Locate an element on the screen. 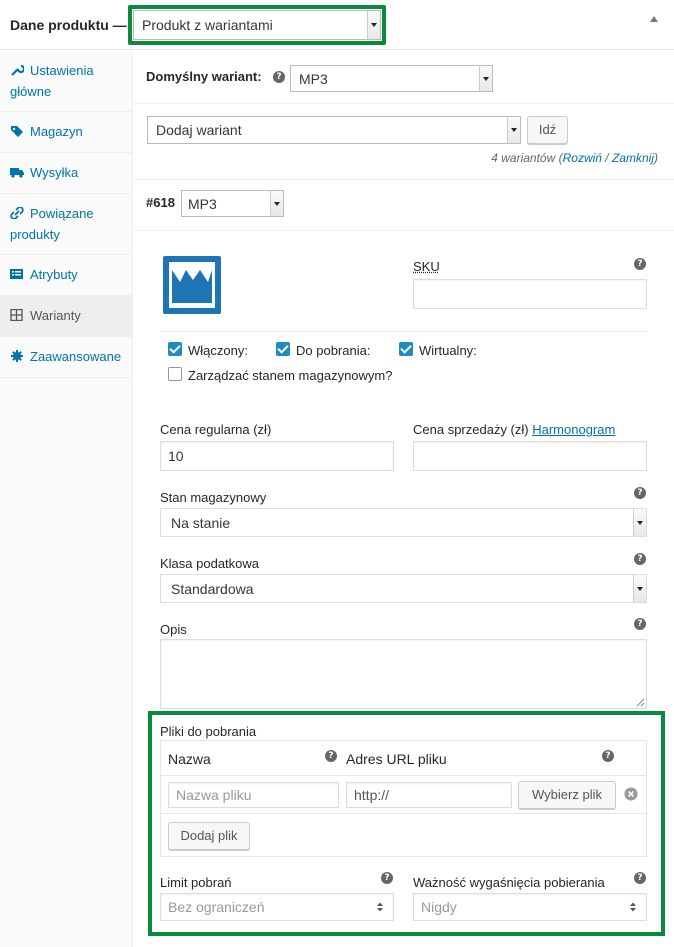  product-type-select: Produkt z wariantami is located at coordinates (257, 25).